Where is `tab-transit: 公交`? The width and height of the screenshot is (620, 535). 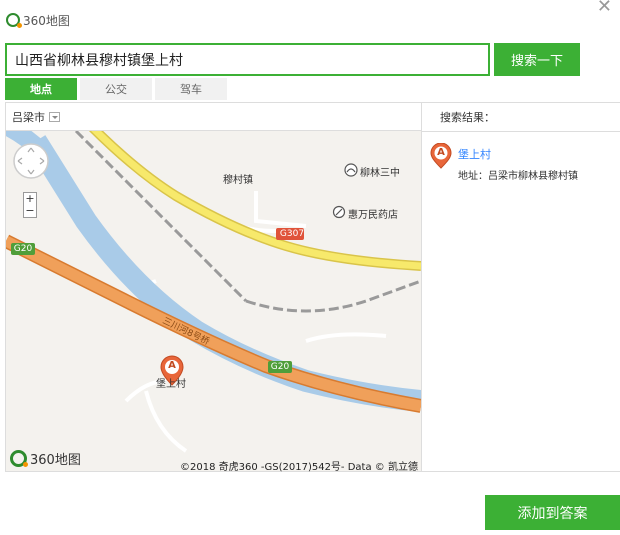
tab-transit: 公交 is located at coordinates (116, 89).